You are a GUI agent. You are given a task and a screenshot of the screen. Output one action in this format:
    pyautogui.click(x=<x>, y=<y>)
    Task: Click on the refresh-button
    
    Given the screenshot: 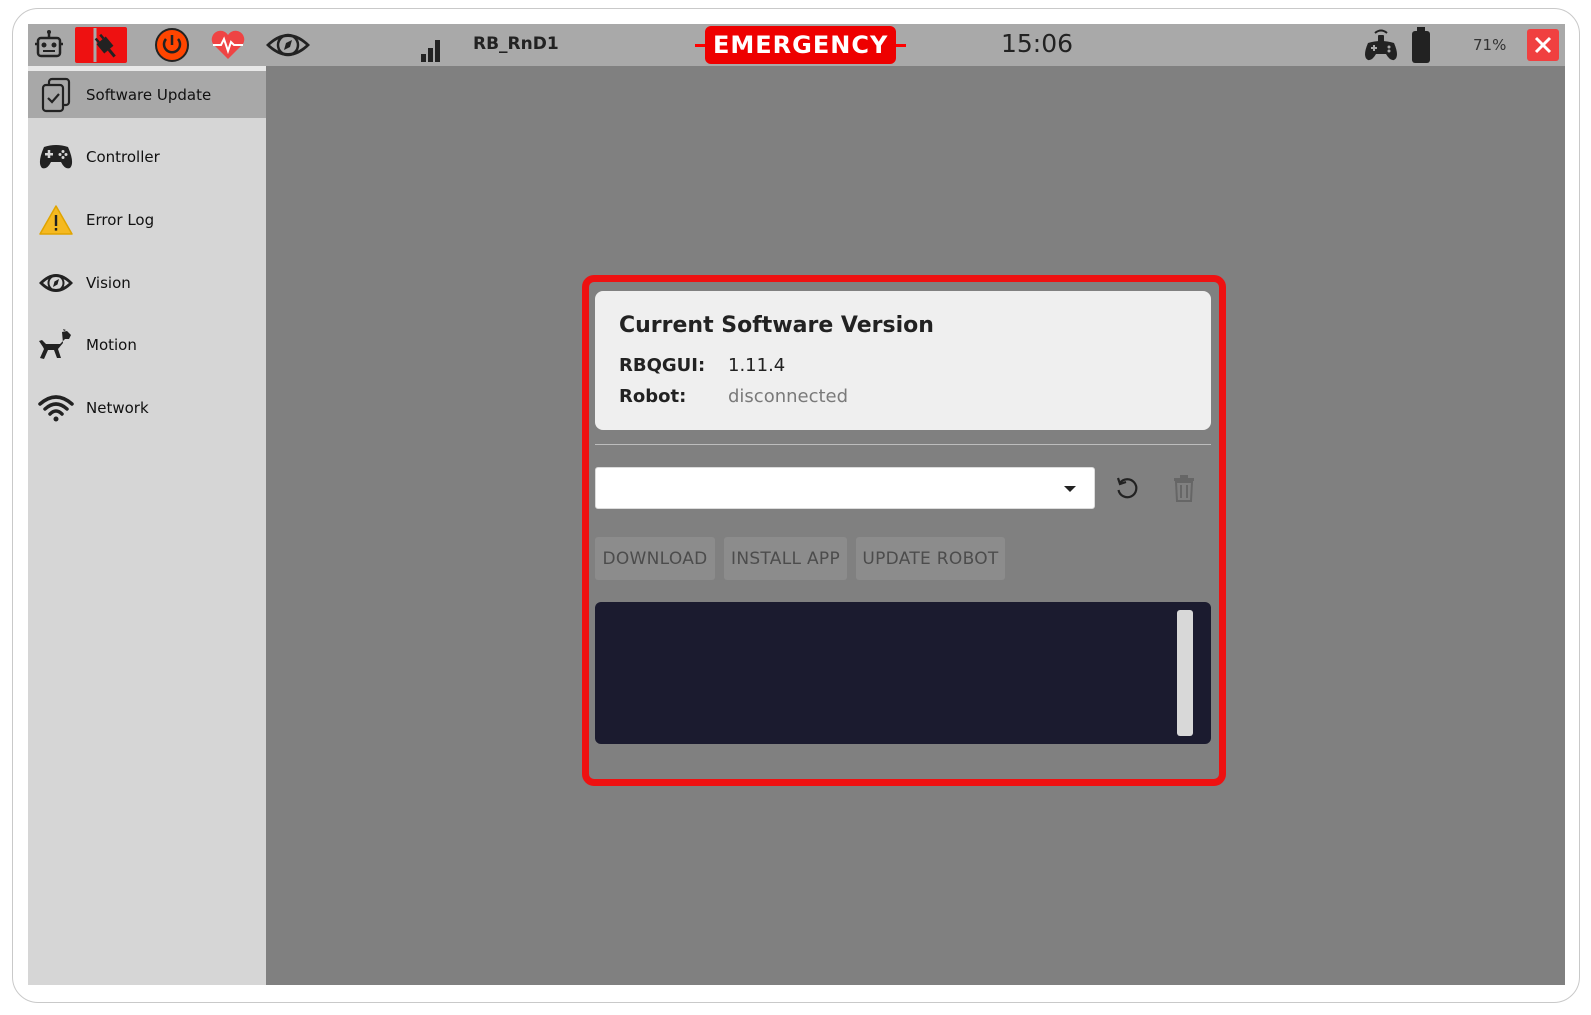 What is the action you would take?
    pyautogui.click(x=1127, y=488)
    